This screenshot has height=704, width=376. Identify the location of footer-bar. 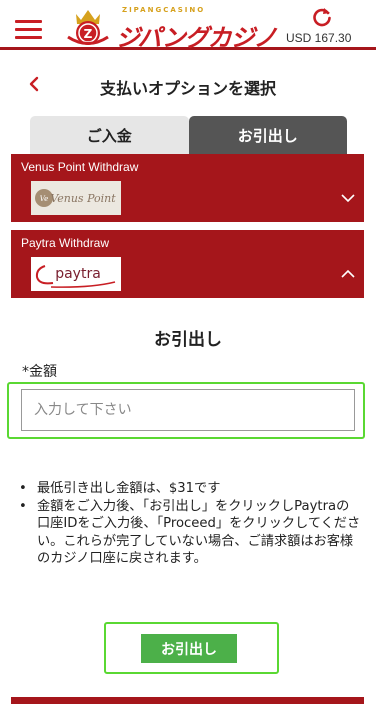
(187, 700).